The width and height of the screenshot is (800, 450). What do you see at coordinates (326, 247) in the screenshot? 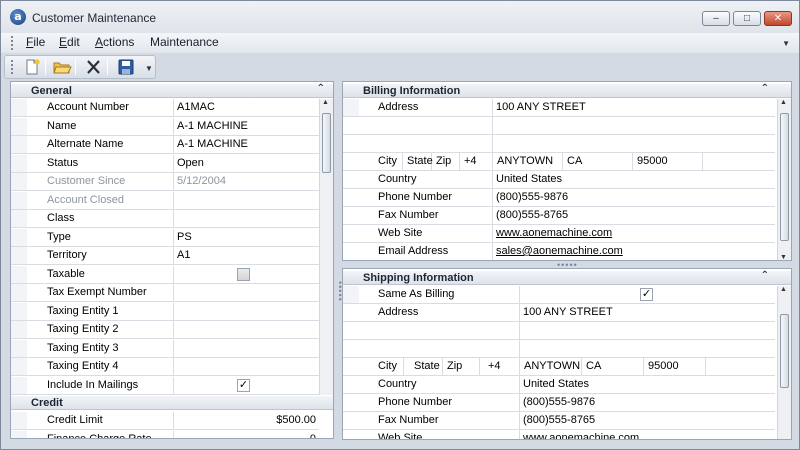
I see `general-scrollbar: ▲` at bounding box center [326, 247].